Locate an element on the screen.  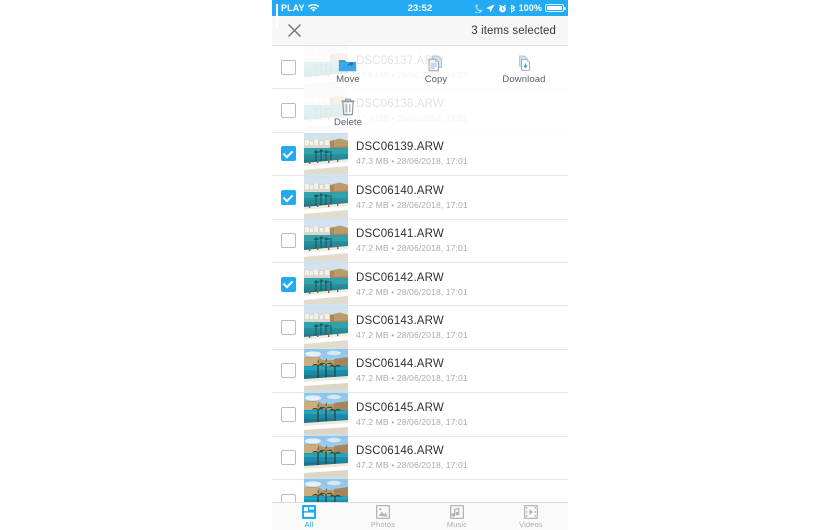
tab-all: All is located at coordinates (309, 516).